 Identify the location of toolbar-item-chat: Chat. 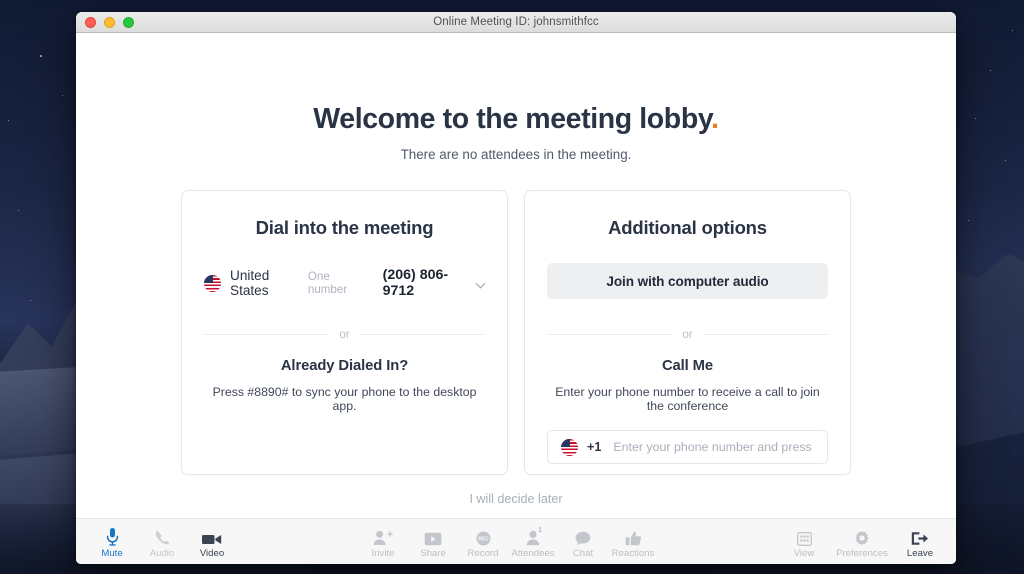
(583, 542).